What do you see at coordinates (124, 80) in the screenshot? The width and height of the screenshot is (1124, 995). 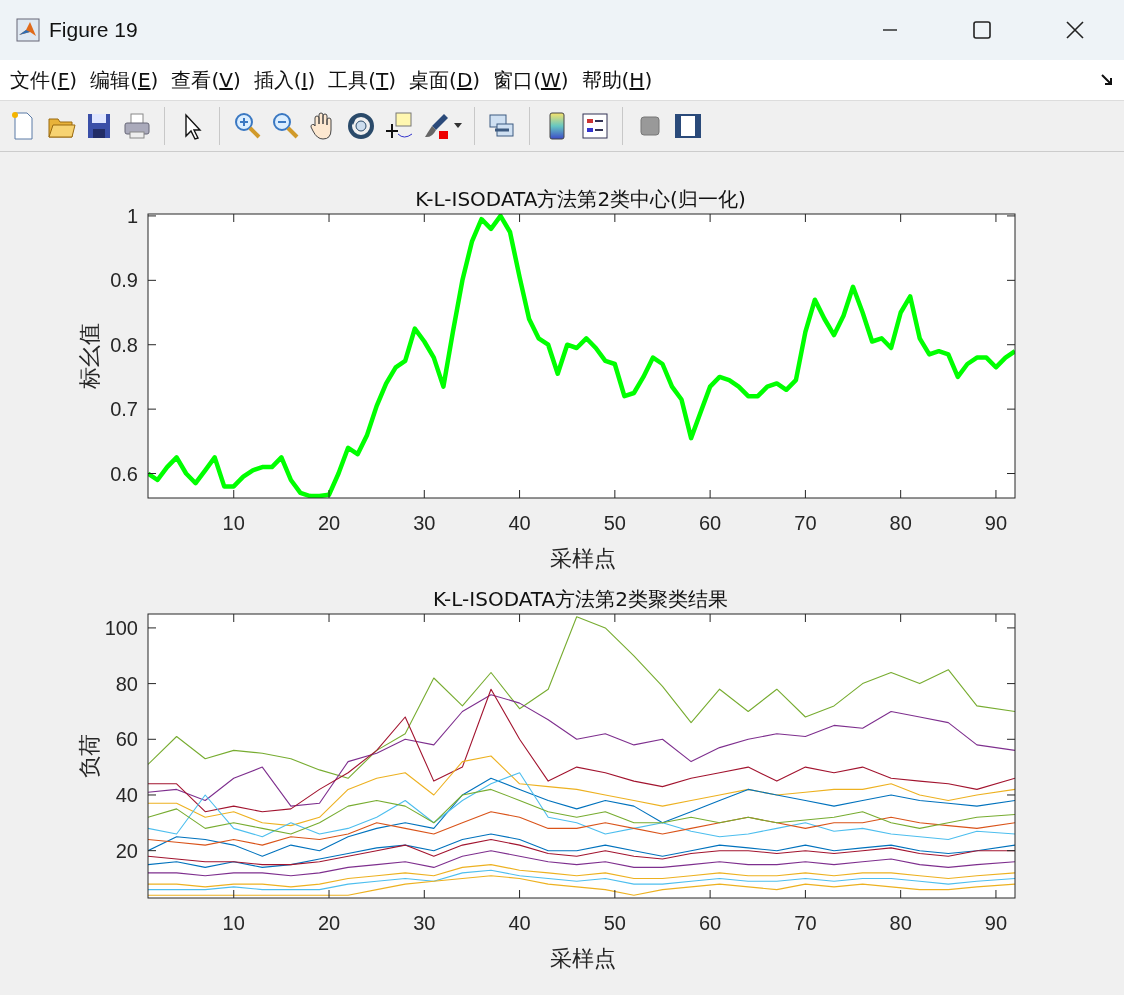 I see `menu-item: 编辑(E)` at bounding box center [124, 80].